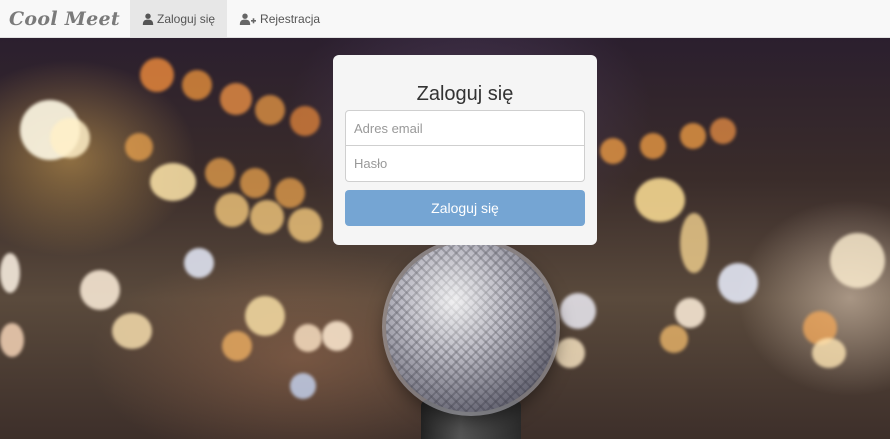 The image size is (890, 439). I want to click on login-form-panel: Zaloguj się Zaloguj się, so click(465, 150).